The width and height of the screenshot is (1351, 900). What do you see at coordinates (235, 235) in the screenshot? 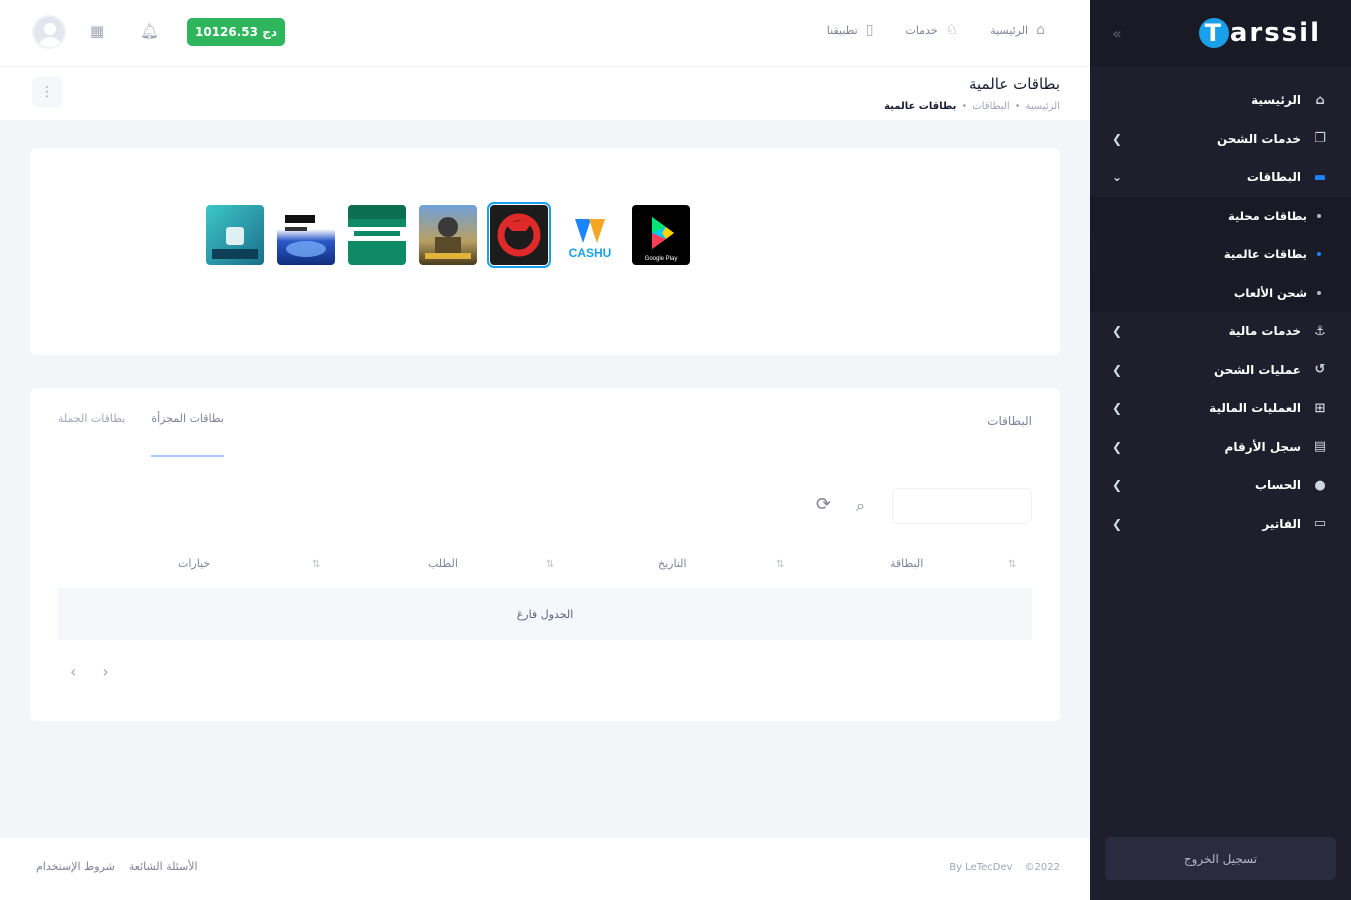
I see `brand-itunes` at bounding box center [235, 235].